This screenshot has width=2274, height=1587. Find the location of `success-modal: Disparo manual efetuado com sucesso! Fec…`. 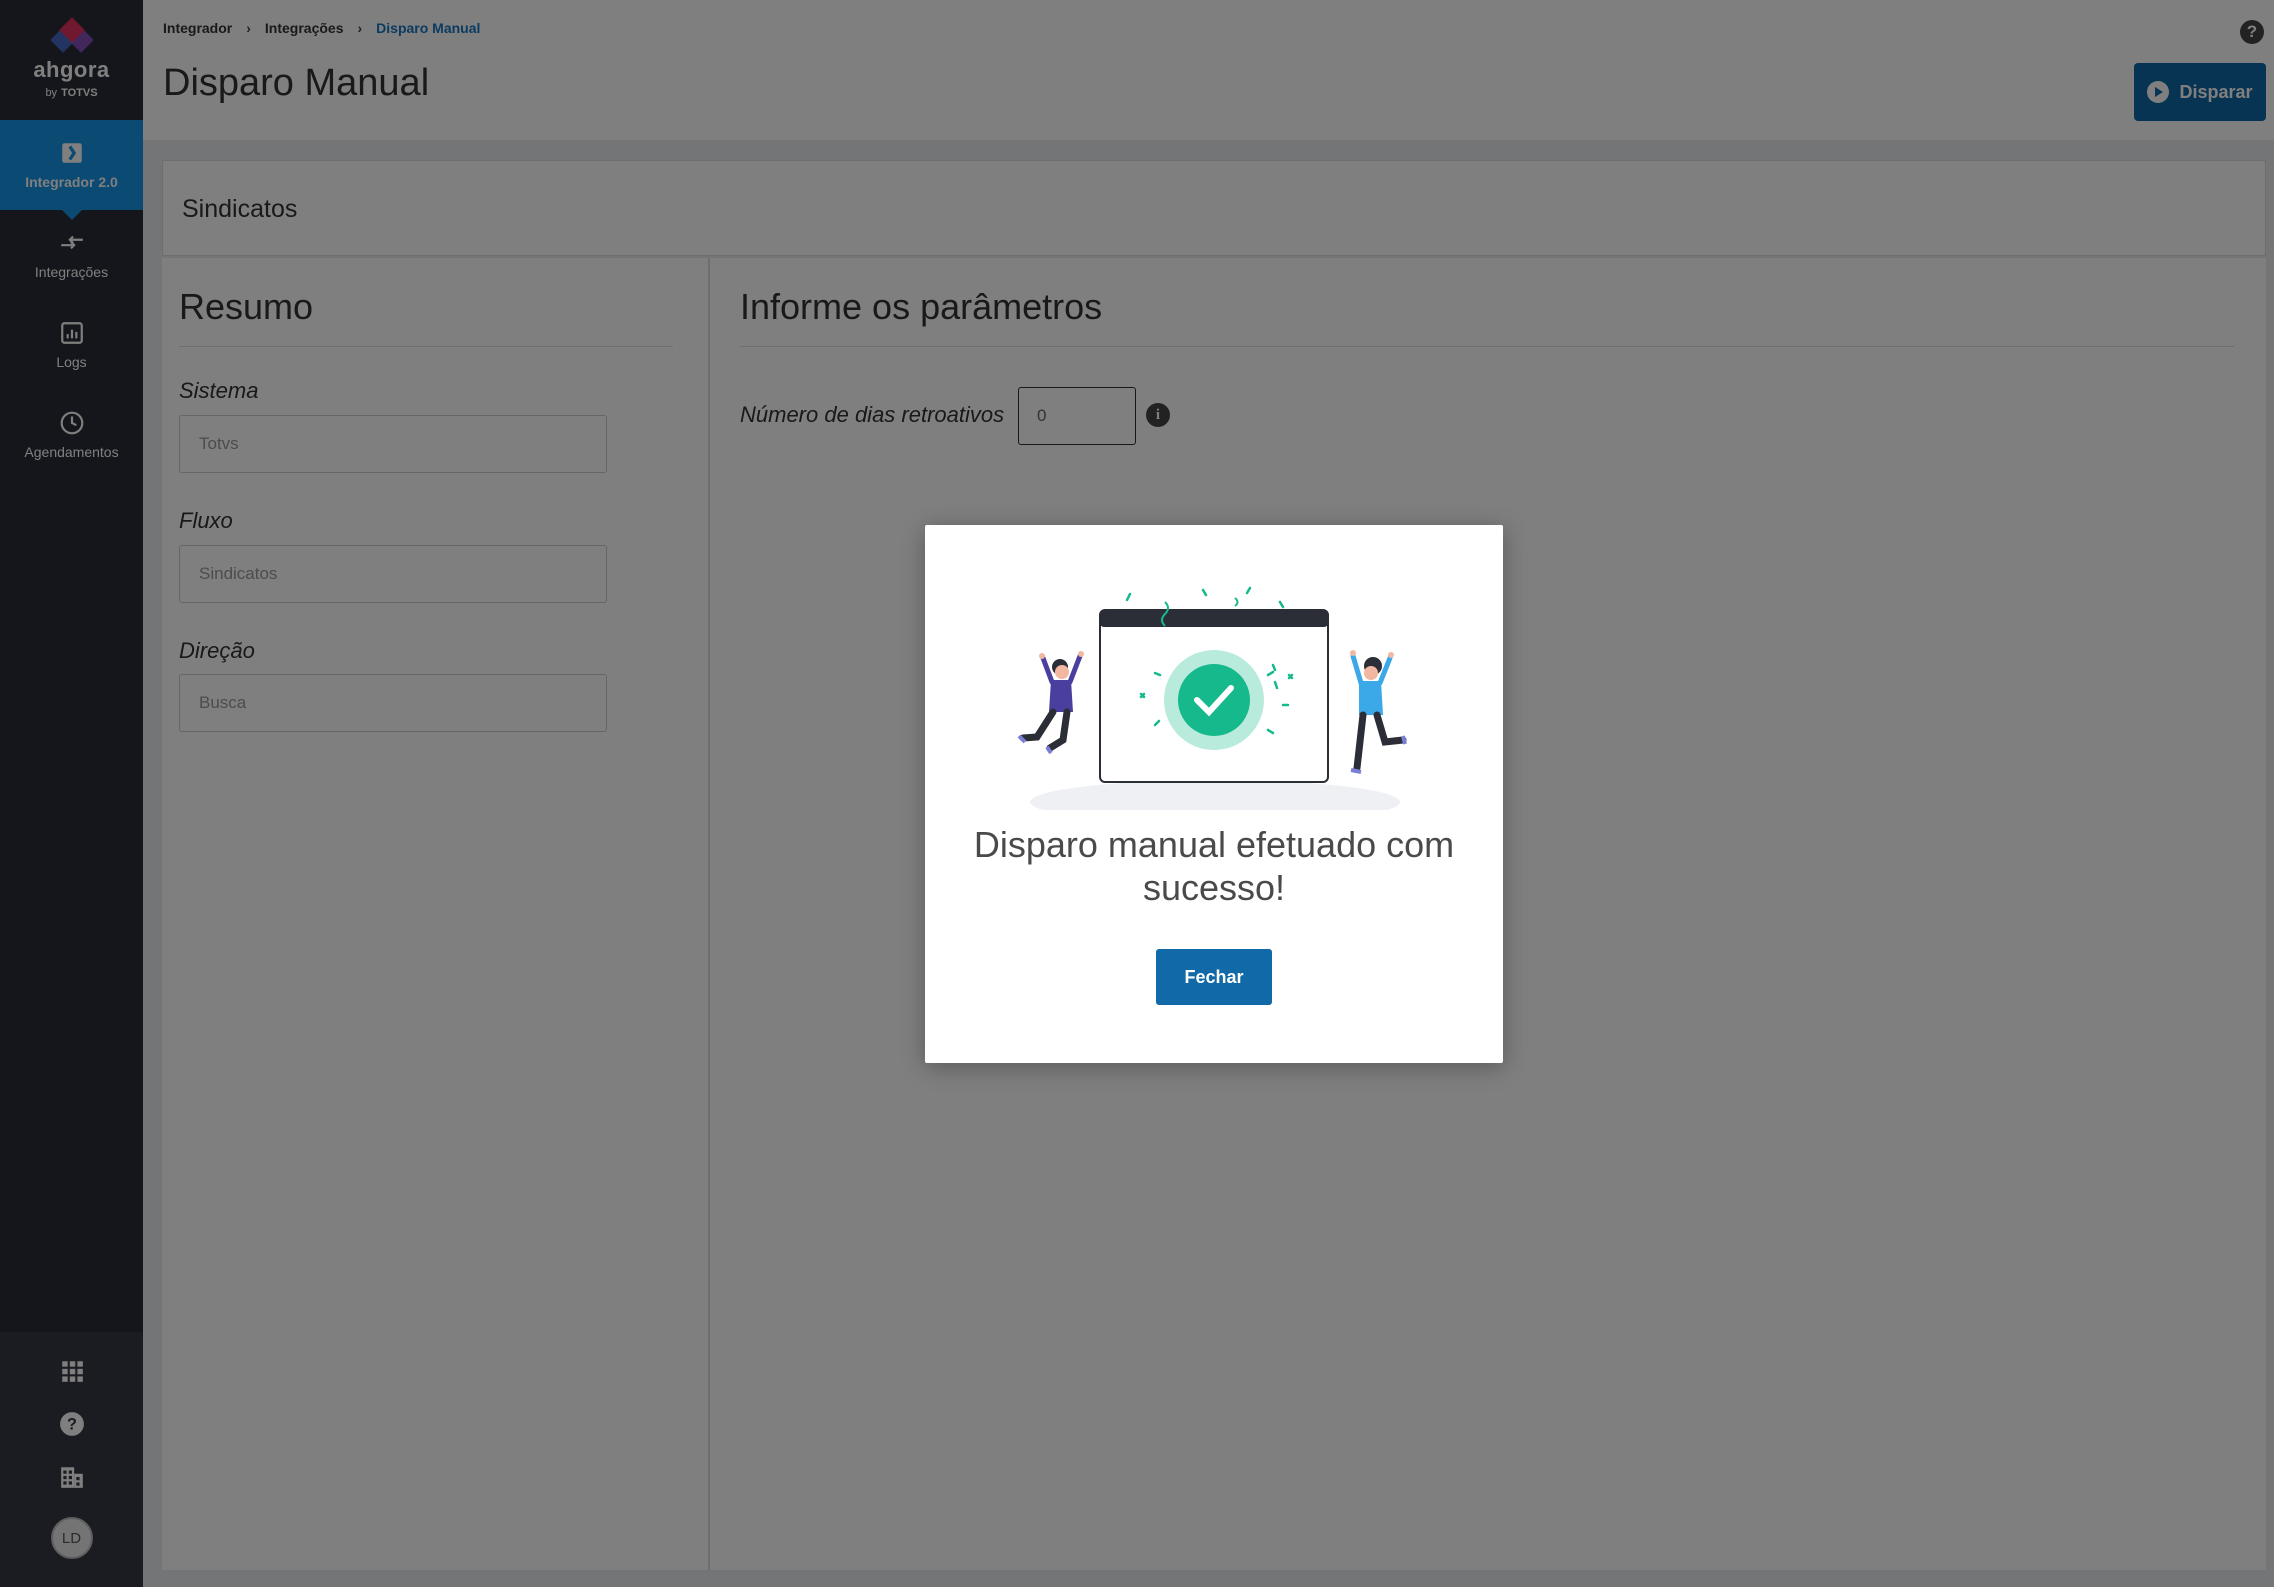

success-modal: Disparo manual efetuado com sucesso! Fec… is located at coordinates (1214, 794).